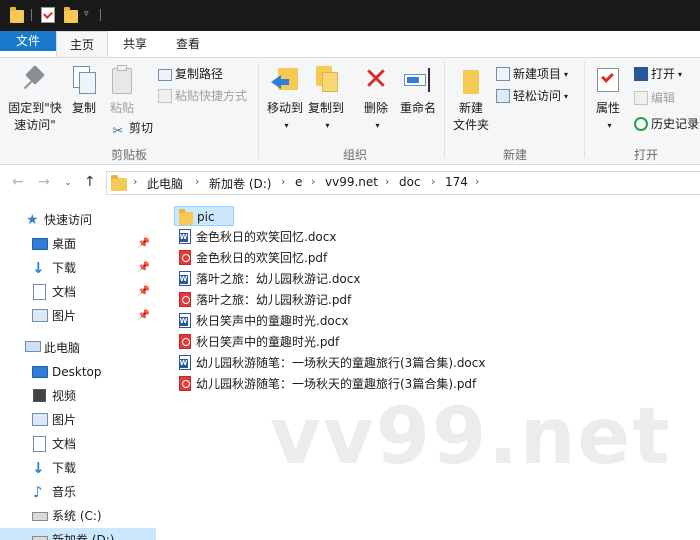  I want to click on move-to-button: 移动到 ▾, so click(285, 99).